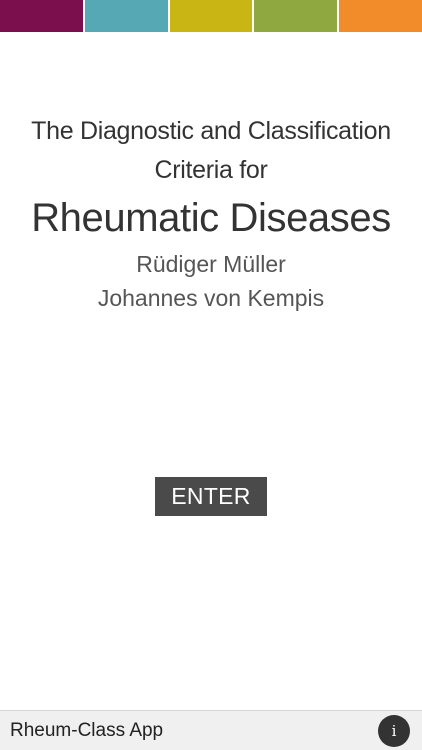 The height and width of the screenshot is (750, 422). What do you see at coordinates (41, 16) in the screenshot?
I see `color-stripe-plum` at bounding box center [41, 16].